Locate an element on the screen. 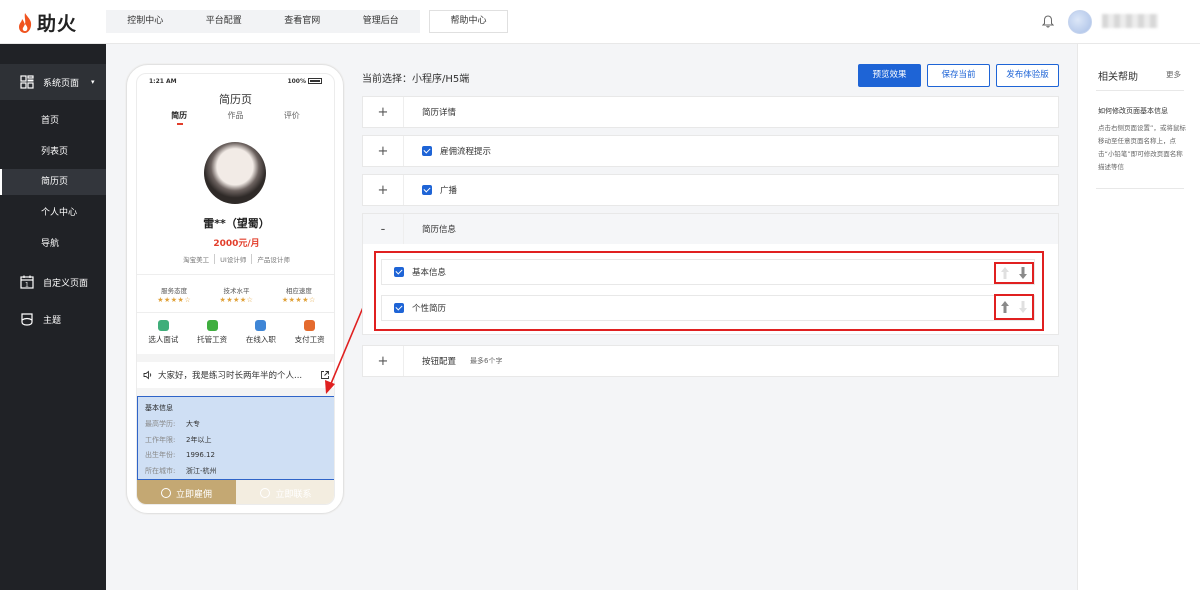 This screenshot has height=590, width=1200. info-value: 1996.12 is located at coordinates (200, 455).